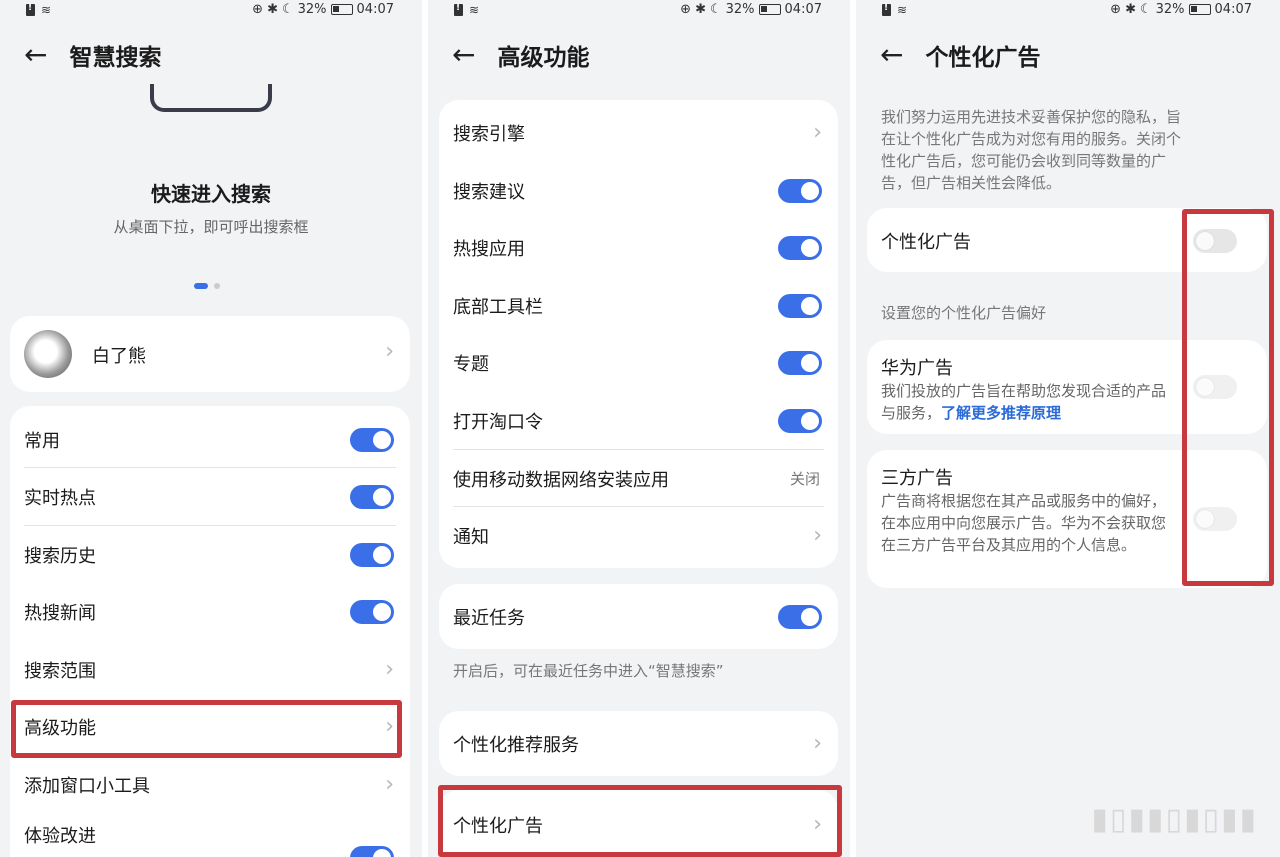 The width and height of the screenshot is (1280, 857). I want to click on setting-row-search-scope: 搜索范围 ›, so click(210, 669).